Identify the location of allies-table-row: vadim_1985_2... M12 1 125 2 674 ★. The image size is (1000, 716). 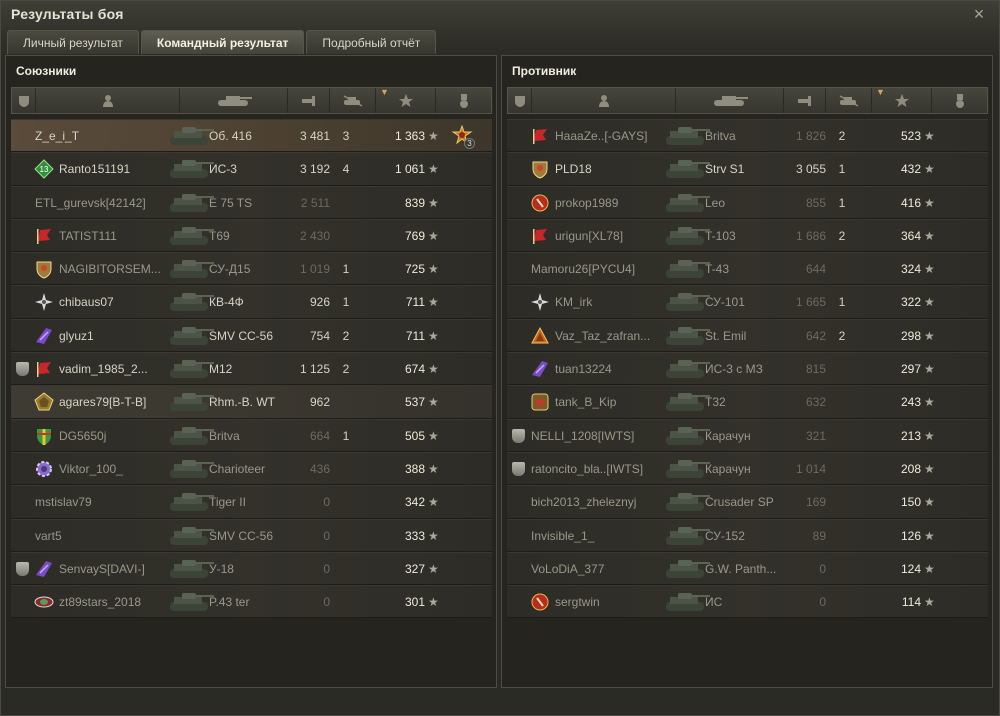
(251, 369).